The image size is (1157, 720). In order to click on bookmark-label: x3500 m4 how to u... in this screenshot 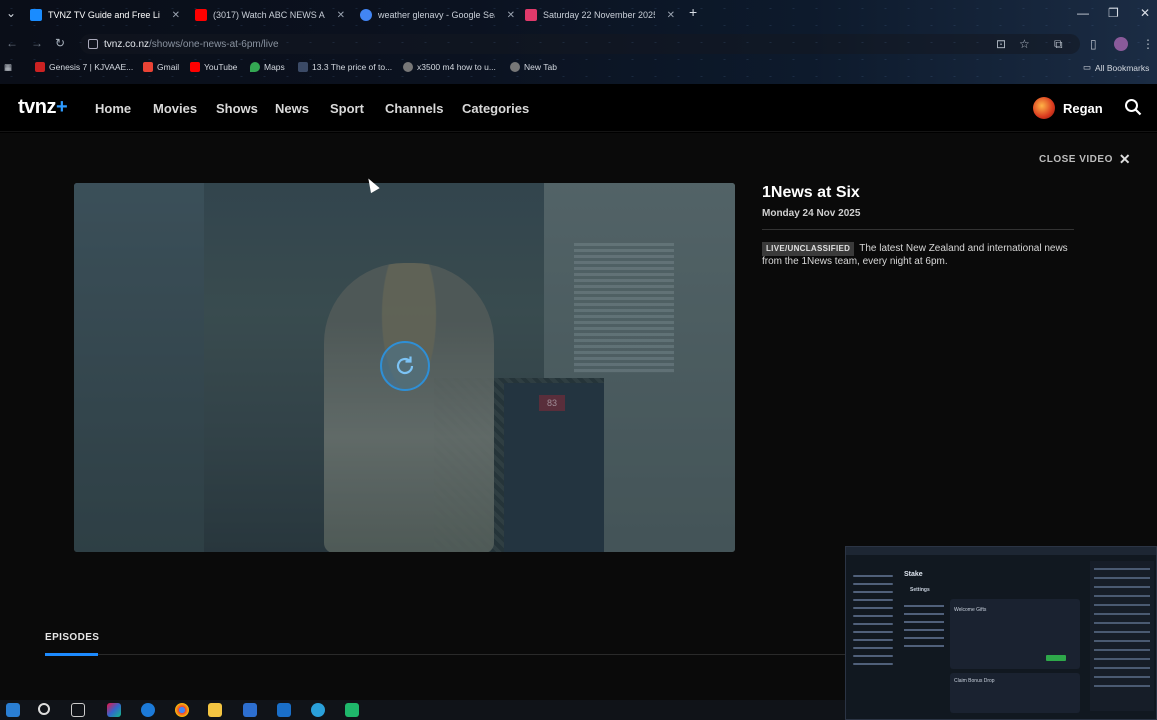, I will do `click(456, 67)`.